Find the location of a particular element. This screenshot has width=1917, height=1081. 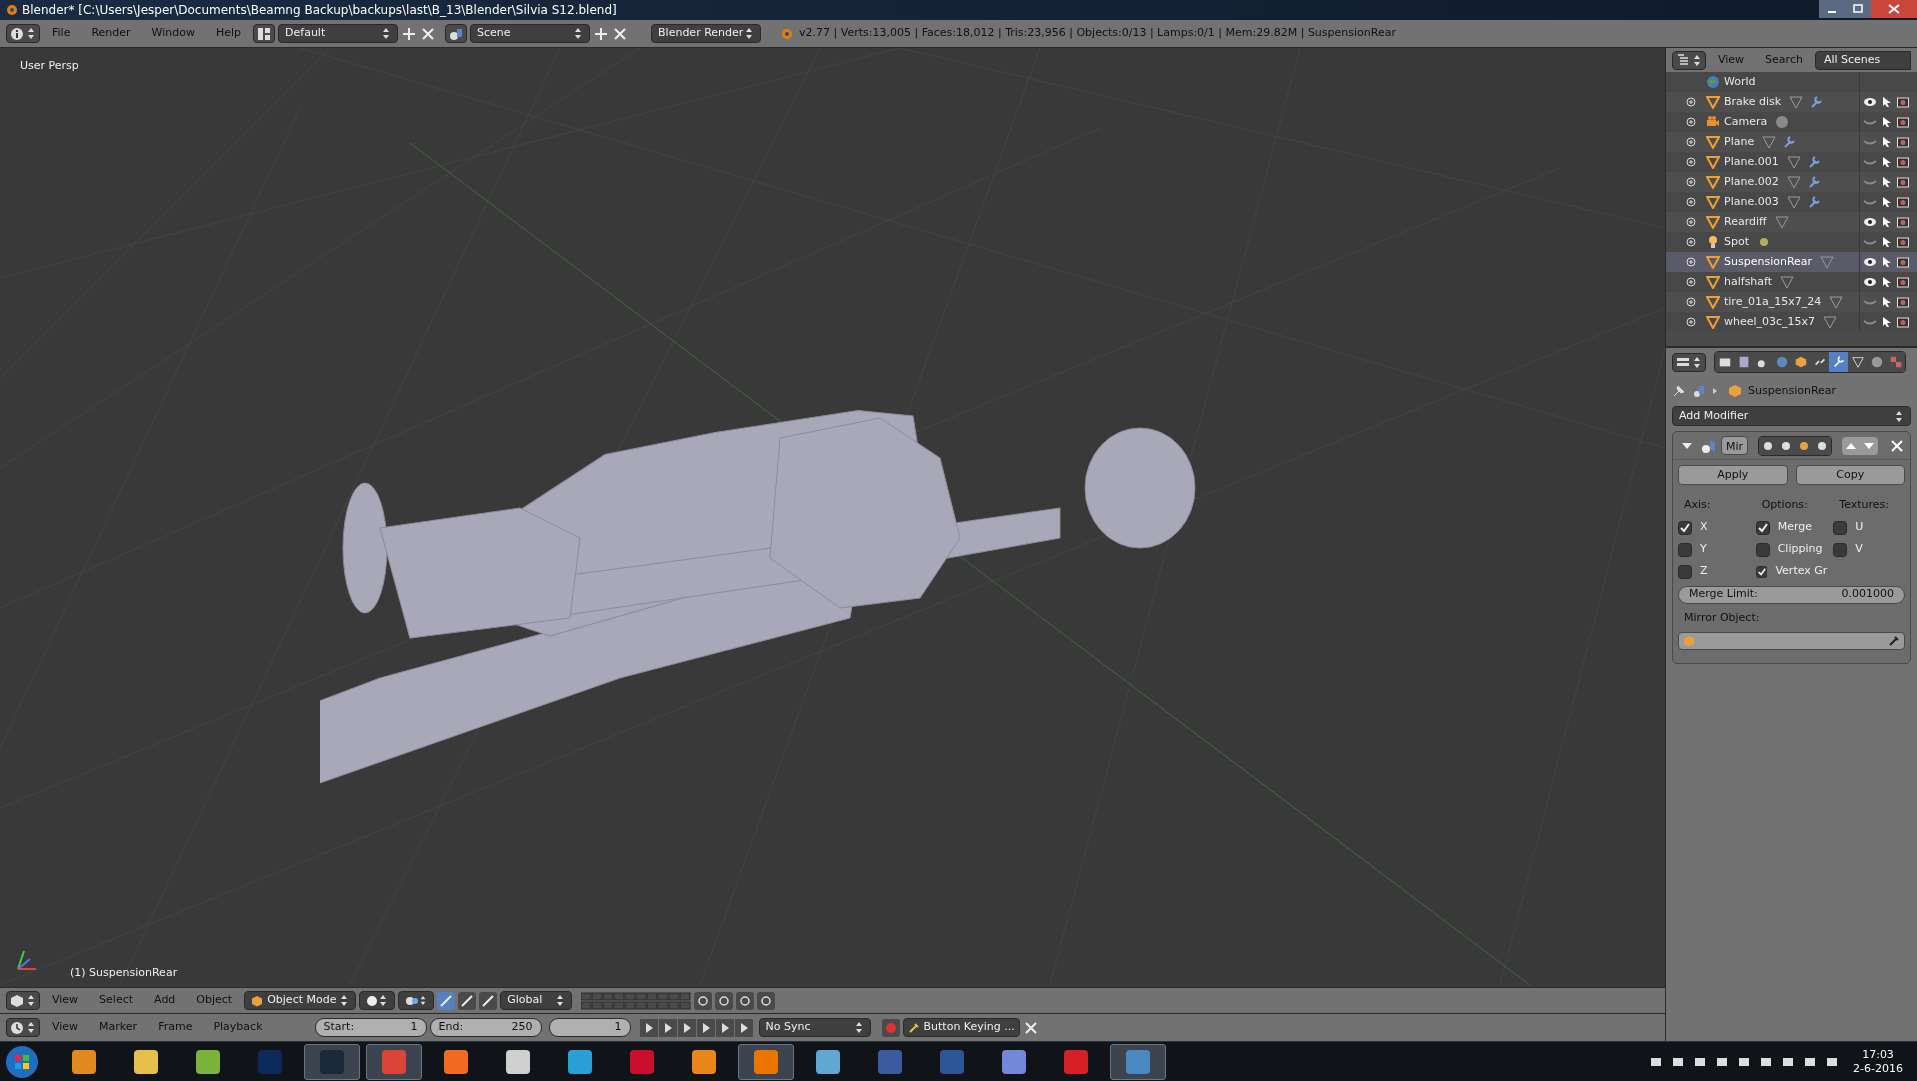

current-frame-field: 1 is located at coordinates (589, 1027).